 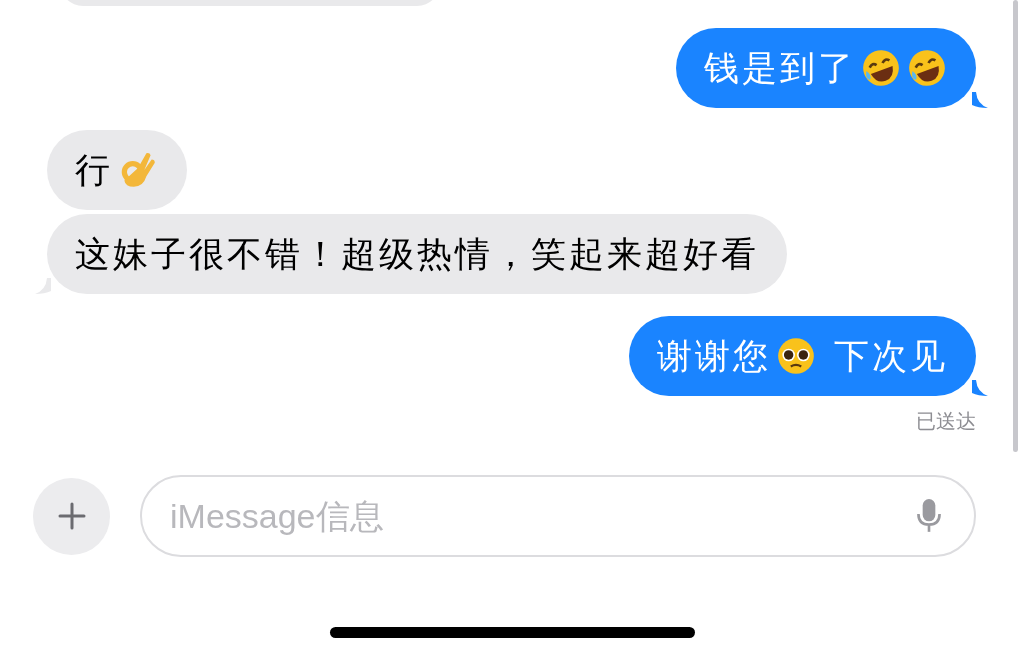 What do you see at coordinates (558, 516) in the screenshot?
I see `message-input-field: iMessage信息` at bounding box center [558, 516].